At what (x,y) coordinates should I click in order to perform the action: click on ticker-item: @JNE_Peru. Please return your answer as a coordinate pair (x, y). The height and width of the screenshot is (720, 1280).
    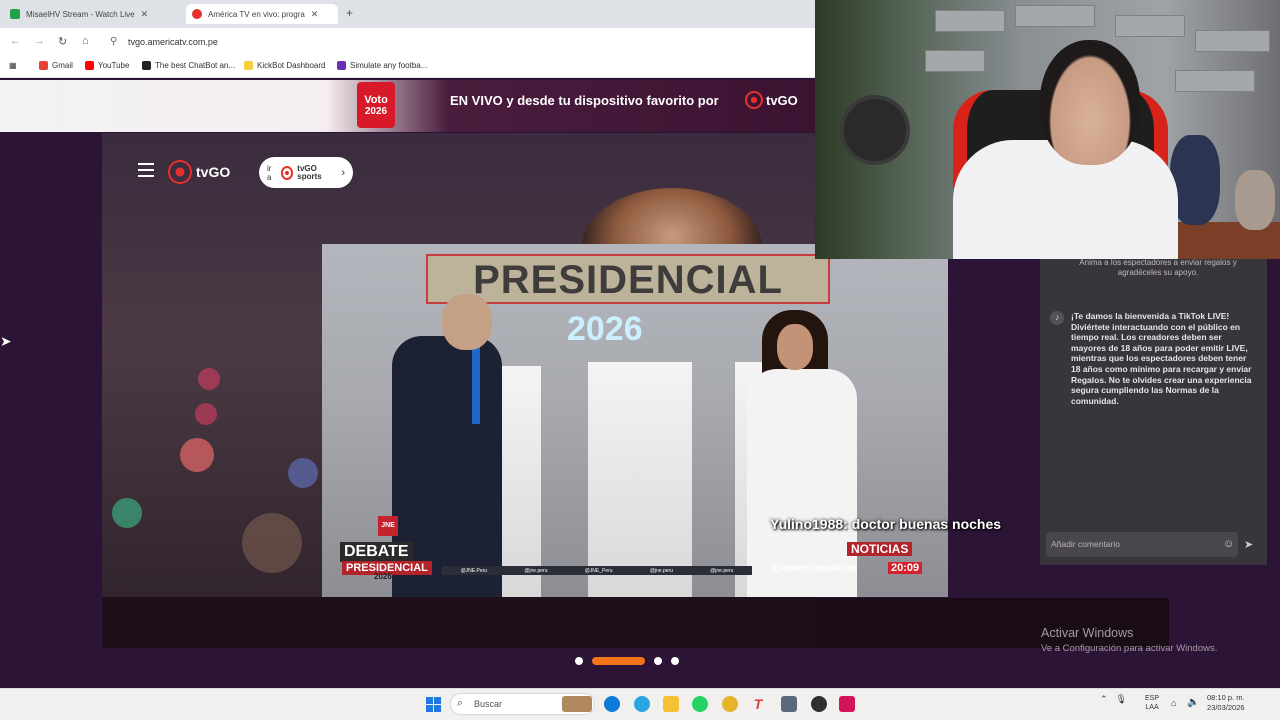
    Looking at the image, I should click on (598, 570).